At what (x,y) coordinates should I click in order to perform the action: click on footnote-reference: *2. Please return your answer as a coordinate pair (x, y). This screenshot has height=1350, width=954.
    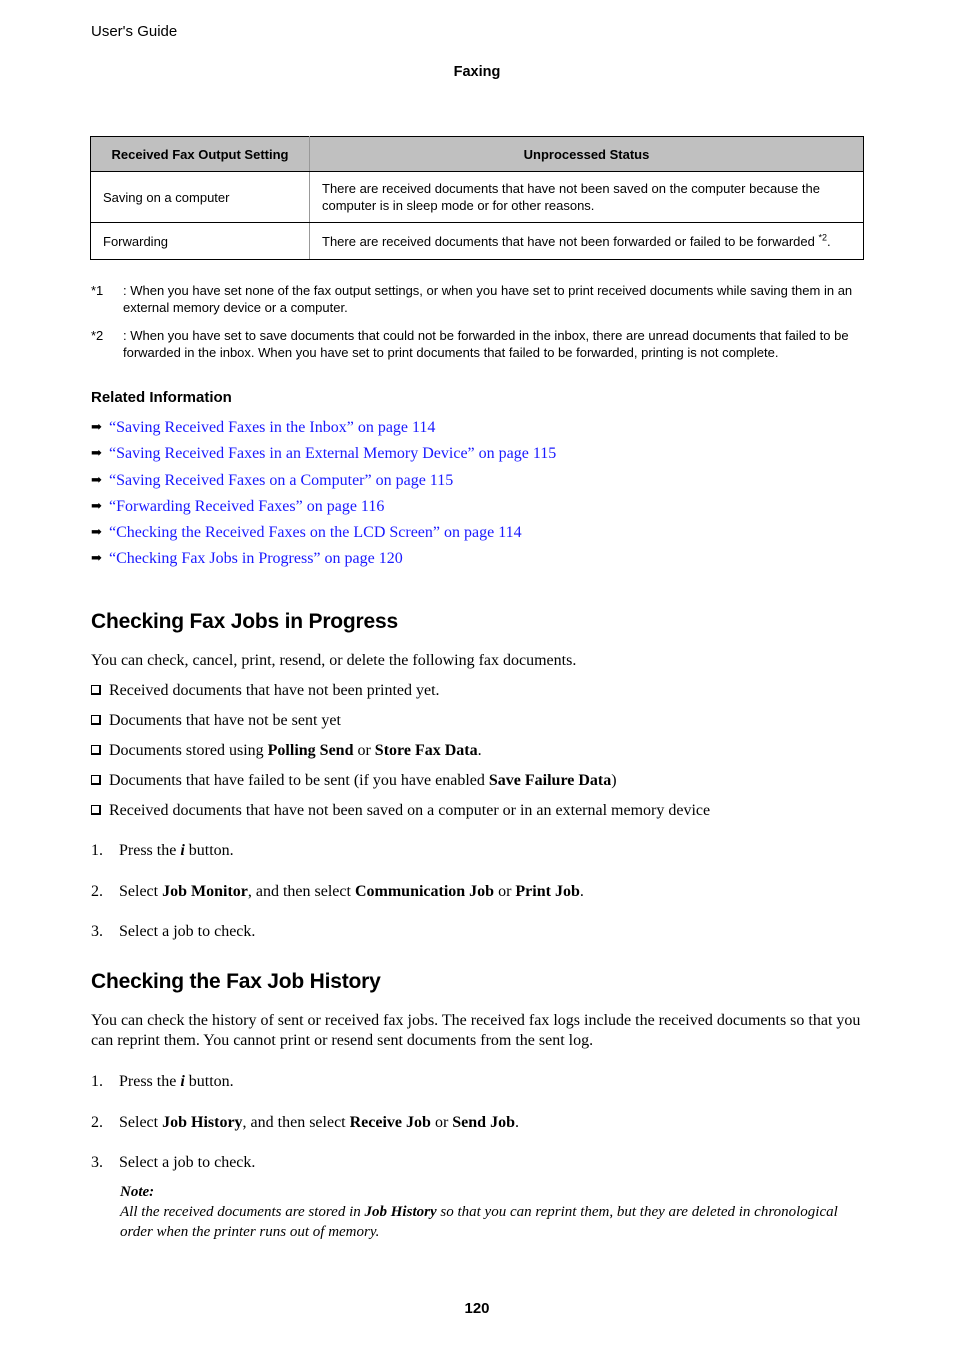
    Looking at the image, I should click on (822, 237).